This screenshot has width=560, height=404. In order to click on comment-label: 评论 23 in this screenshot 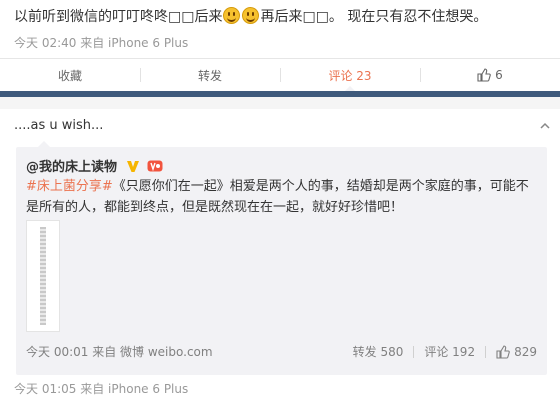, I will do `click(350, 75)`.